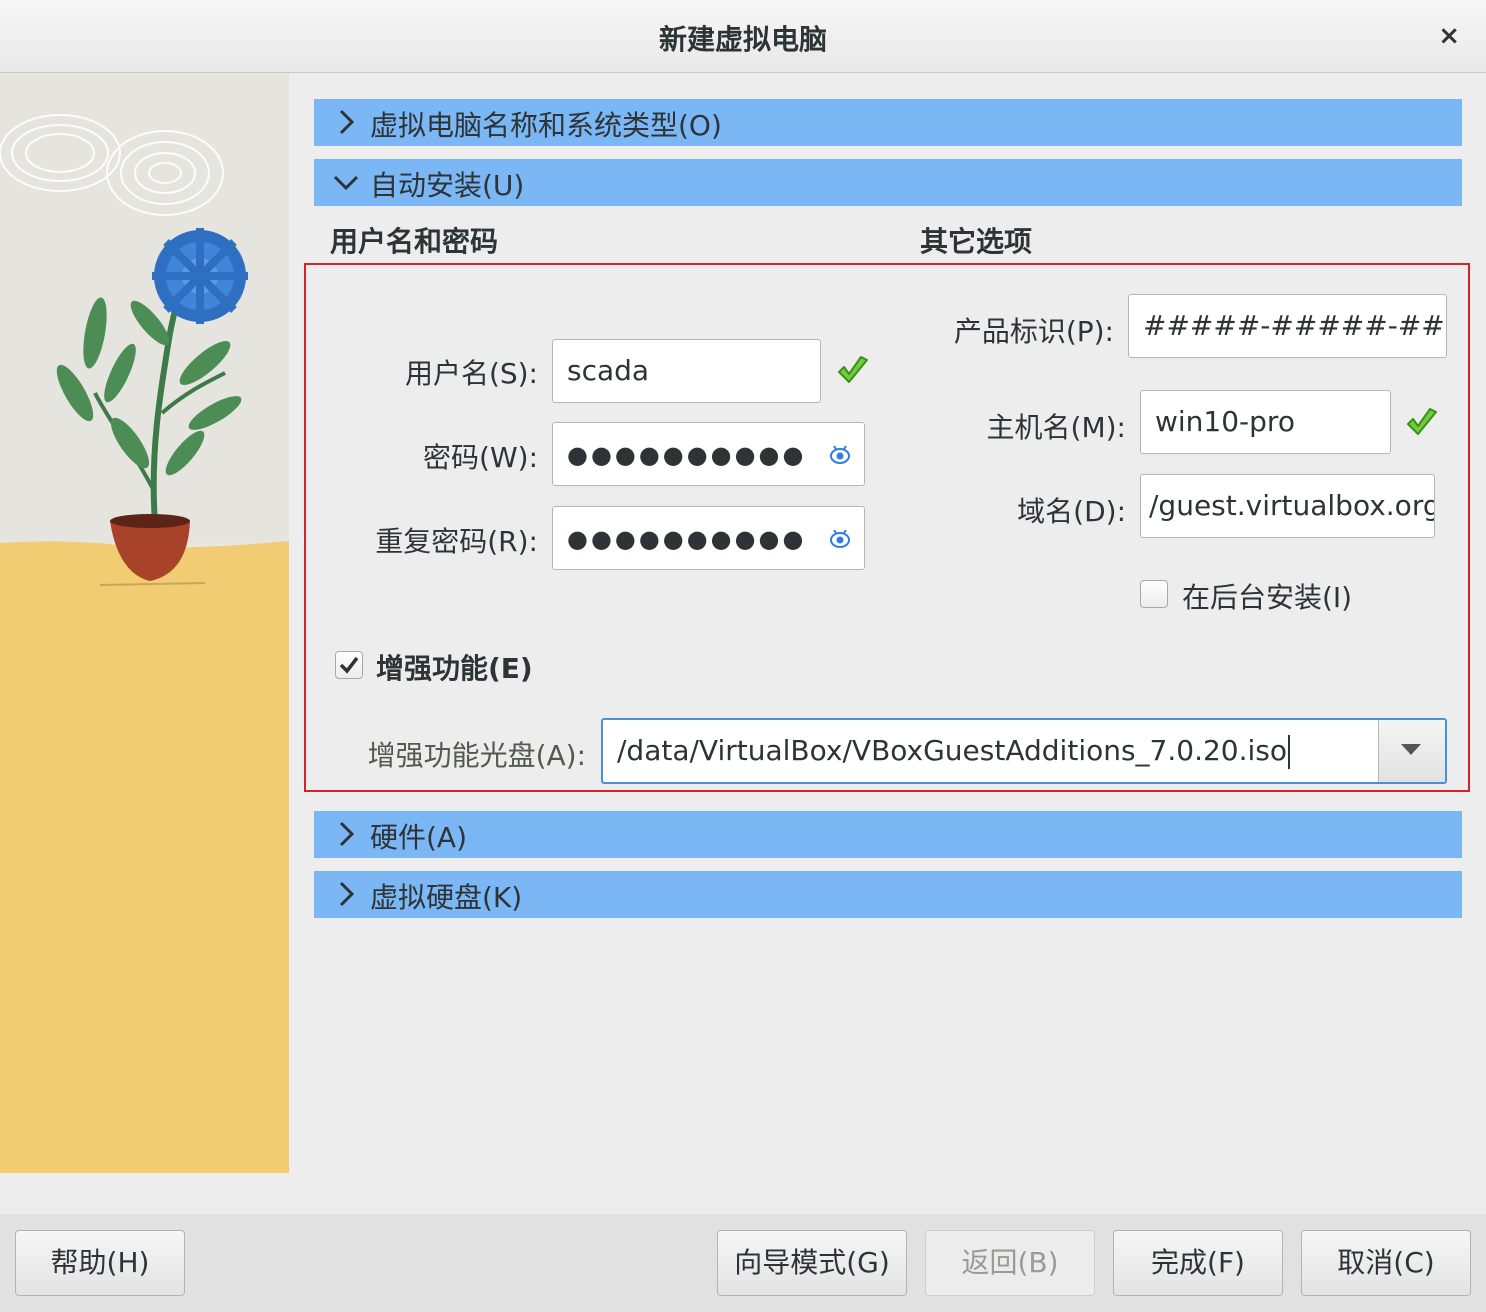 Image resolution: width=1486 pixels, height=1312 pixels. I want to click on window-title: 新建虚拟电脑, so click(742, 39).